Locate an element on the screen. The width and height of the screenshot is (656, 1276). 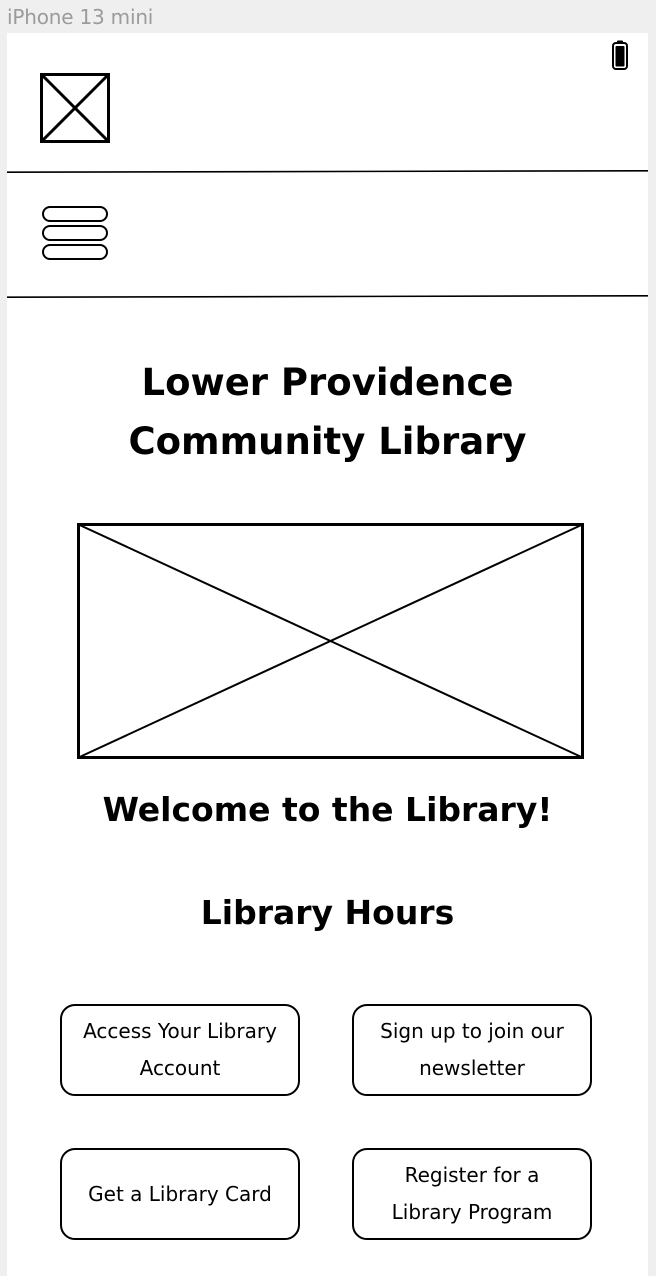
logo-placeholder-icon is located at coordinates (75, 108).